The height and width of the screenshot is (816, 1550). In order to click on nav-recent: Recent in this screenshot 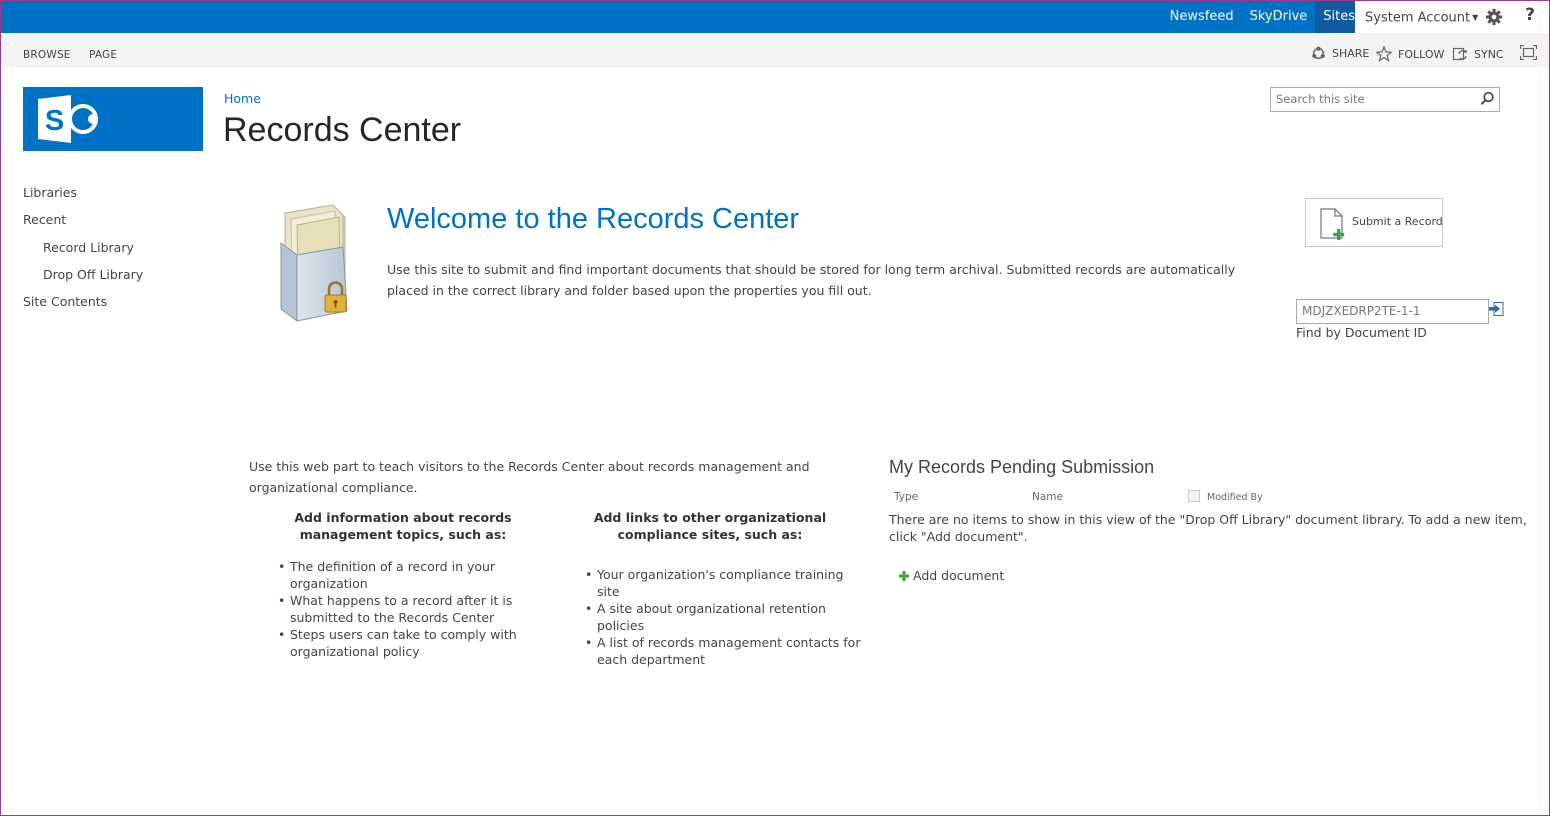, I will do `click(44, 219)`.